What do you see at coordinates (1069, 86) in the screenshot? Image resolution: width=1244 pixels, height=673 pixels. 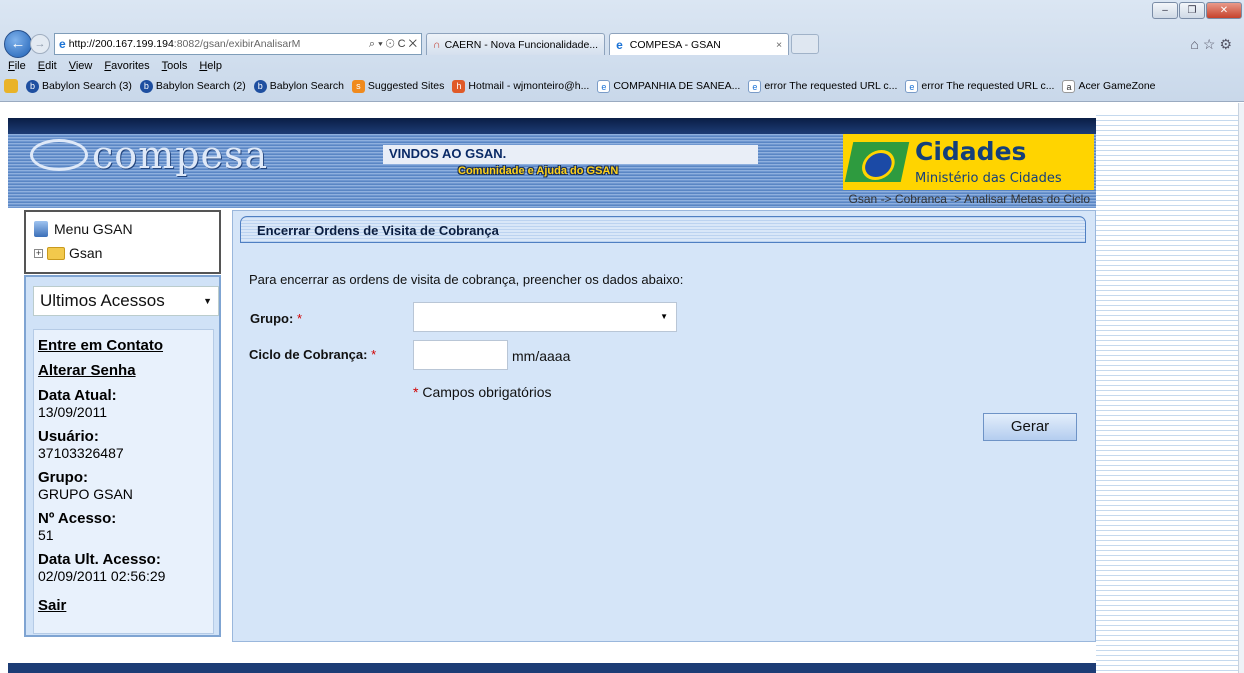 I see `acer-icon: a` at bounding box center [1069, 86].